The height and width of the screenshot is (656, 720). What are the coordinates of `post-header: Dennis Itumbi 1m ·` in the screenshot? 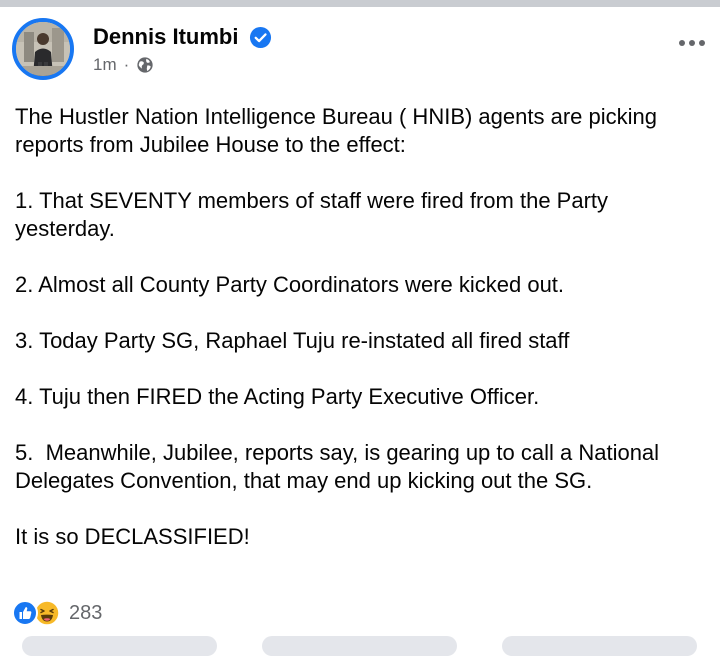 It's located at (360, 54).